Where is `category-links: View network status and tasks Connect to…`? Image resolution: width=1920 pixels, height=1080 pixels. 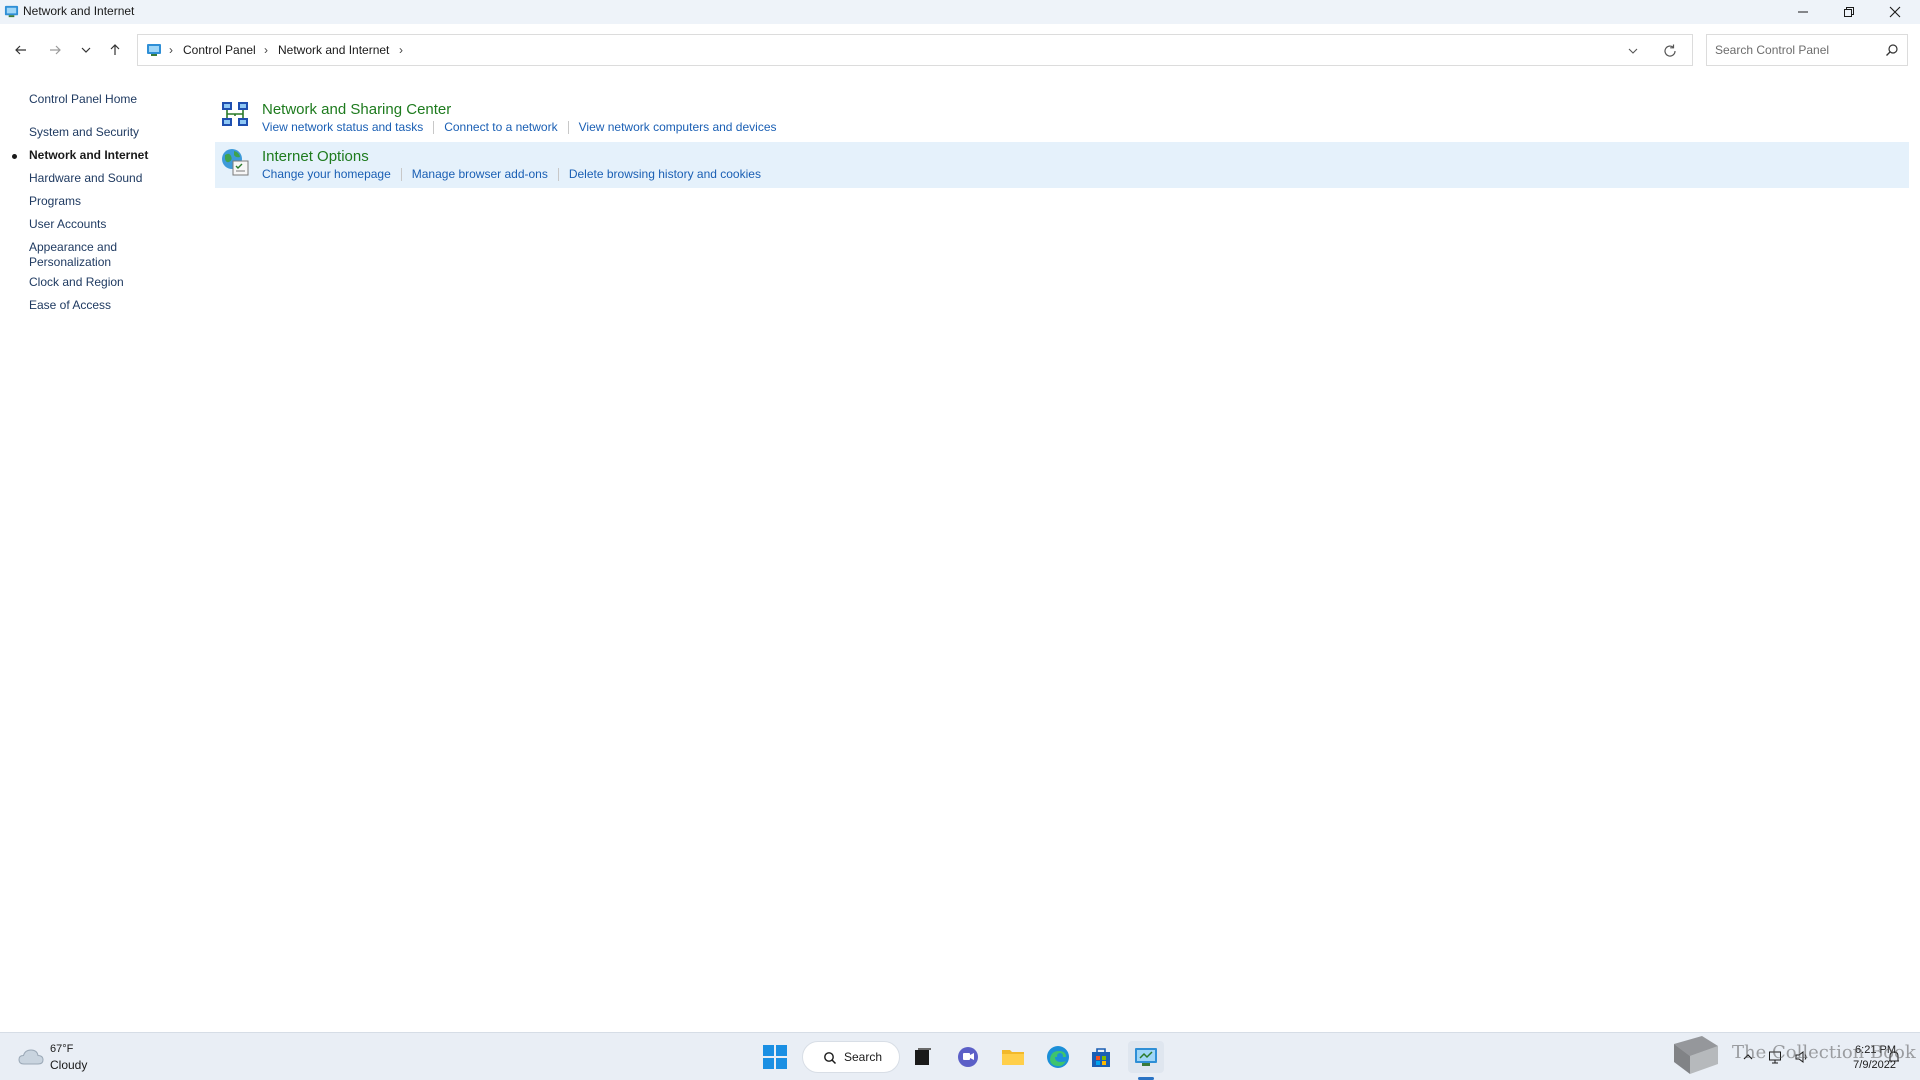 category-links: View network status and tasks Connect to… is located at coordinates (519, 127).